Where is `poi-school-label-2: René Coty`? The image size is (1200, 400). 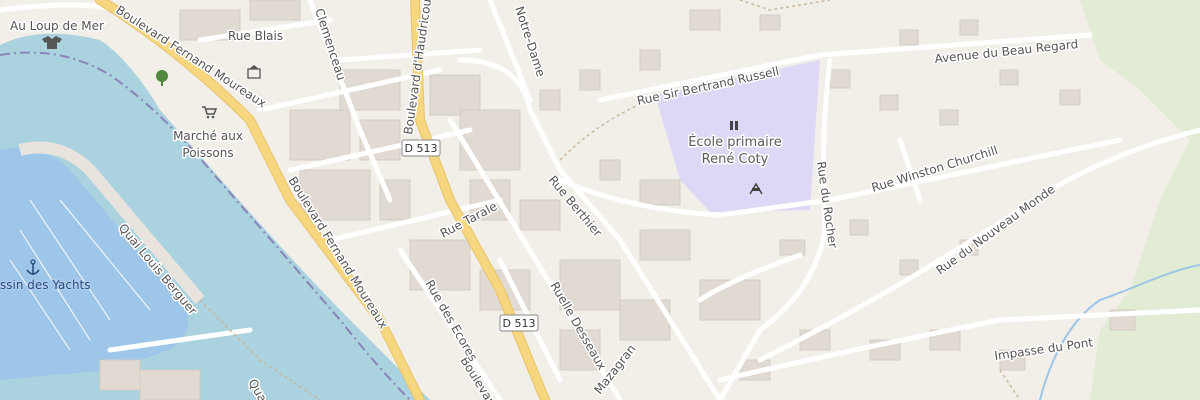
poi-school-label-2: René Coty is located at coordinates (735, 160).